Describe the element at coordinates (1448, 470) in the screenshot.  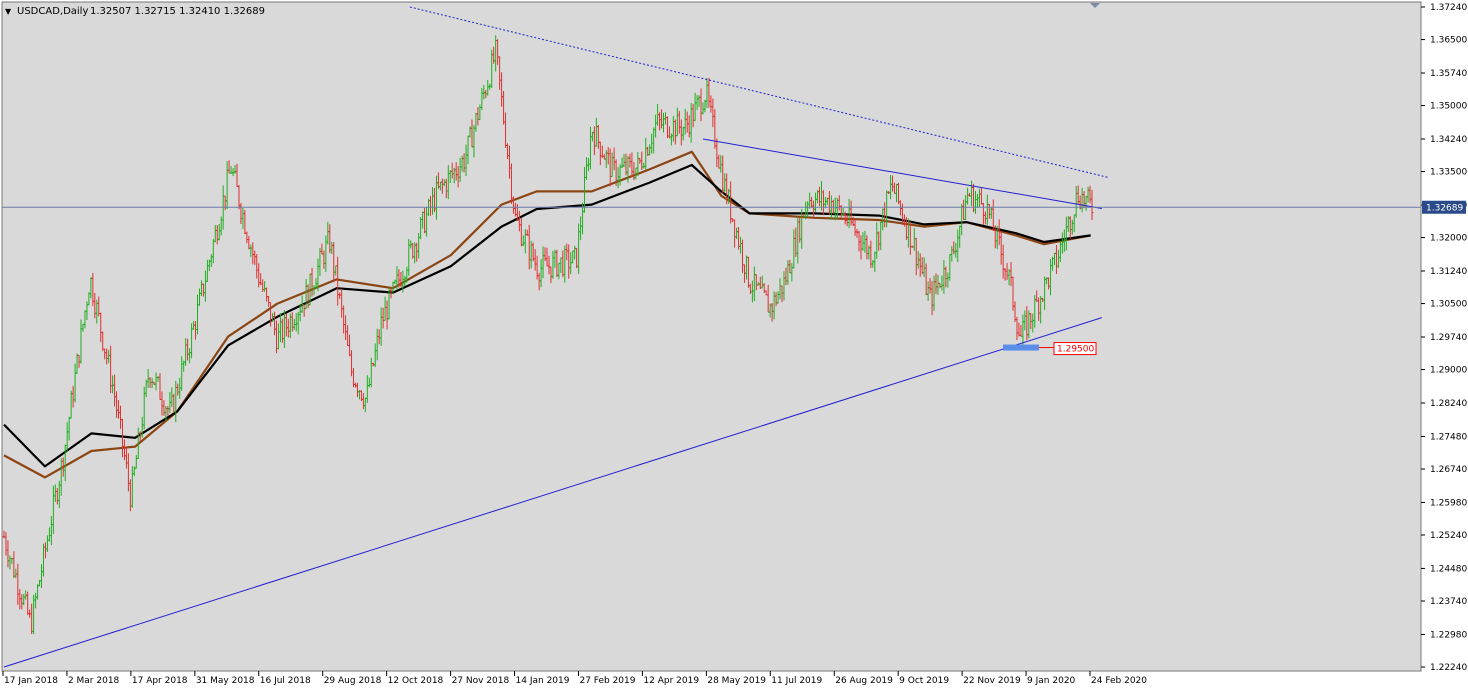
I see `y-tick-label: 1.26740` at that location.